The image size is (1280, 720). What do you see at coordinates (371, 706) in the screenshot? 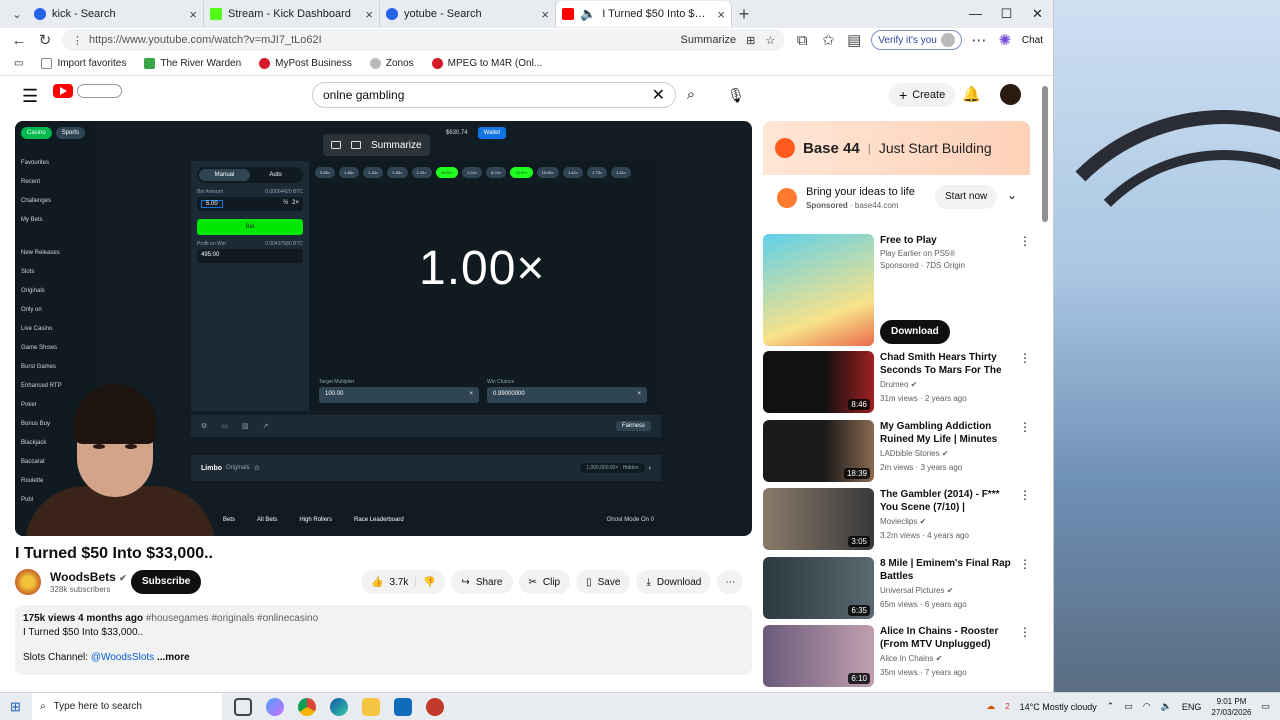
I see `file-explorer-icon` at bounding box center [371, 706].